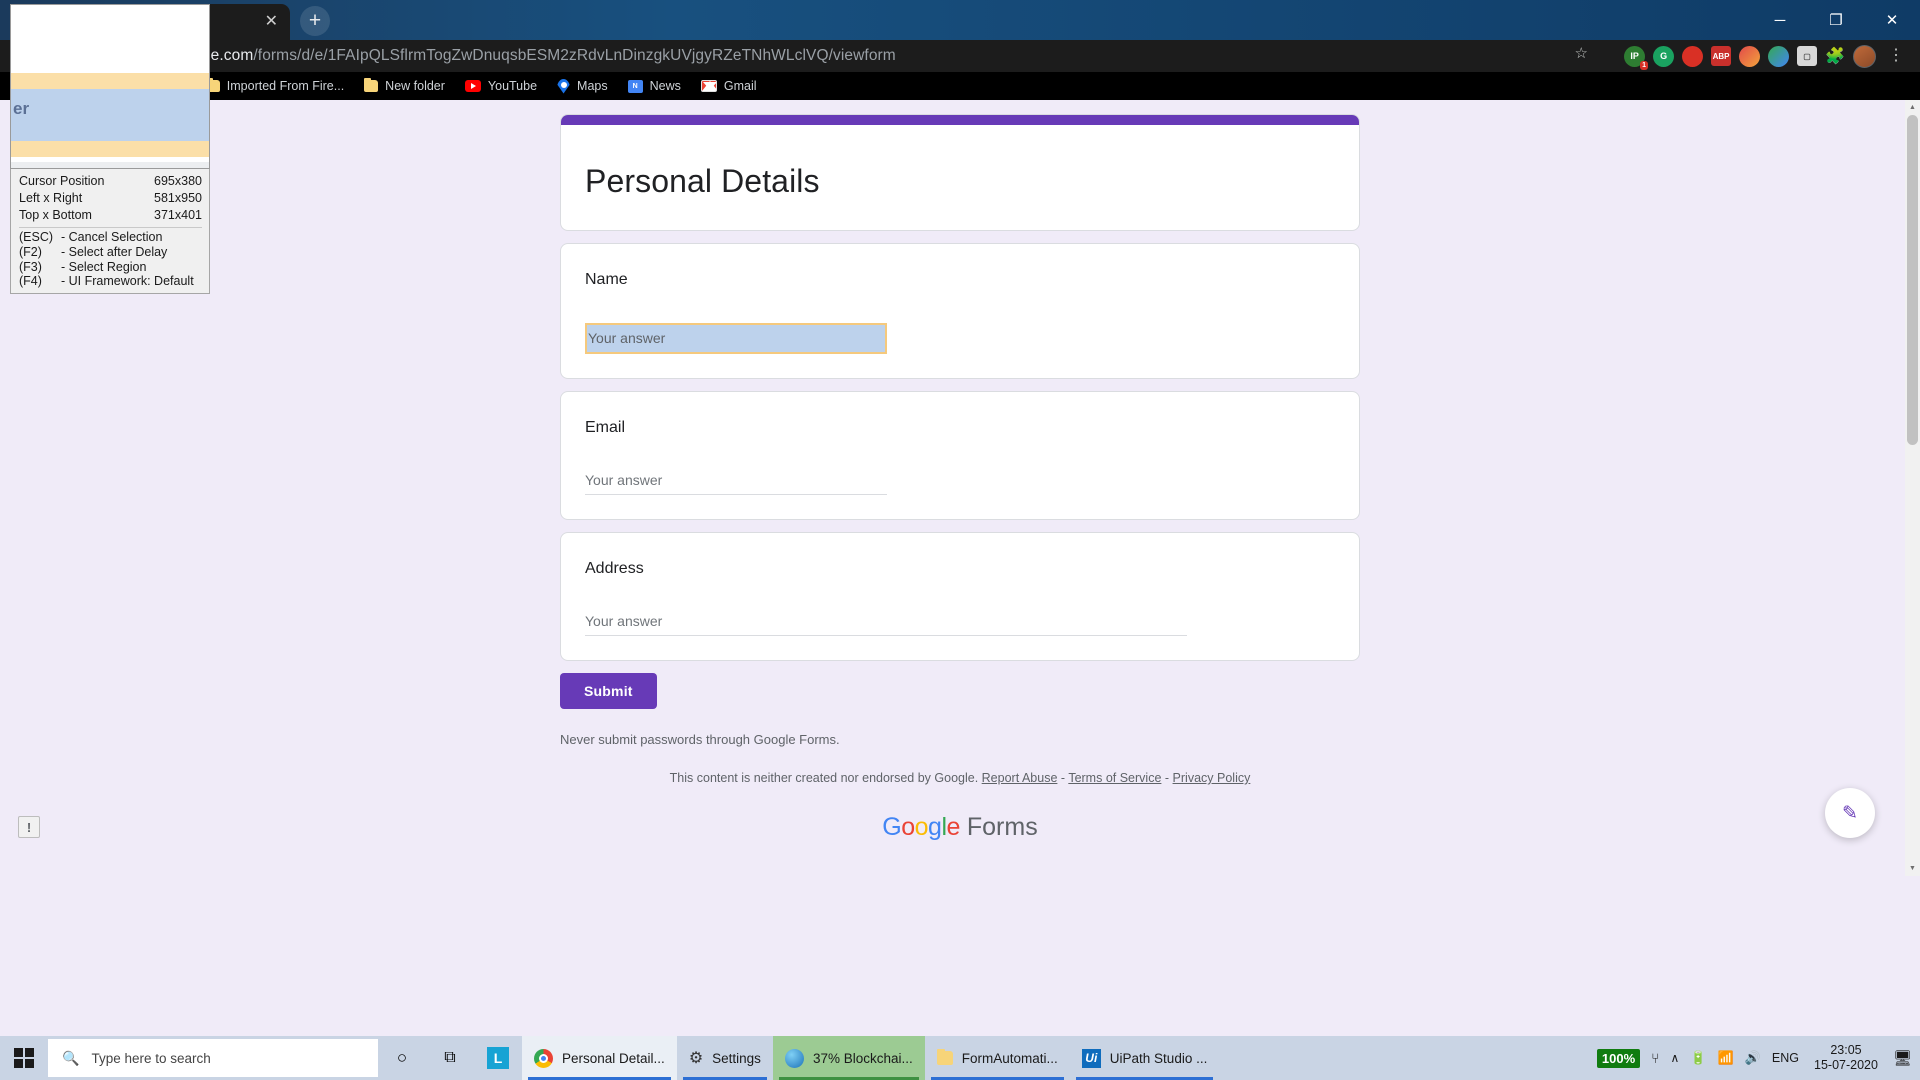  Describe the element at coordinates (1807, 56) in the screenshot. I see `extension-gray-square-icon: ▢` at that location.